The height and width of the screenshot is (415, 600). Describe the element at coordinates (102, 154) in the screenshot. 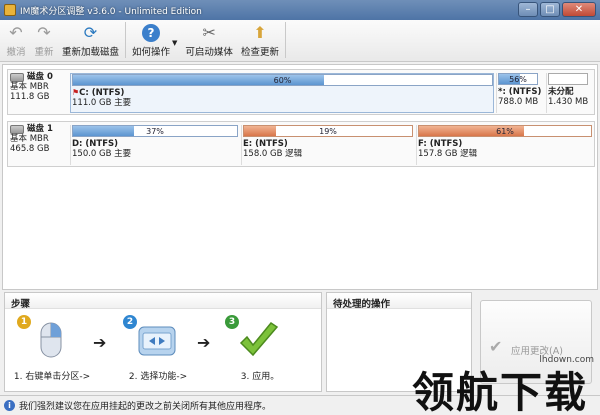

I see `partition-detail: 150.0 GB 主要` at that location.